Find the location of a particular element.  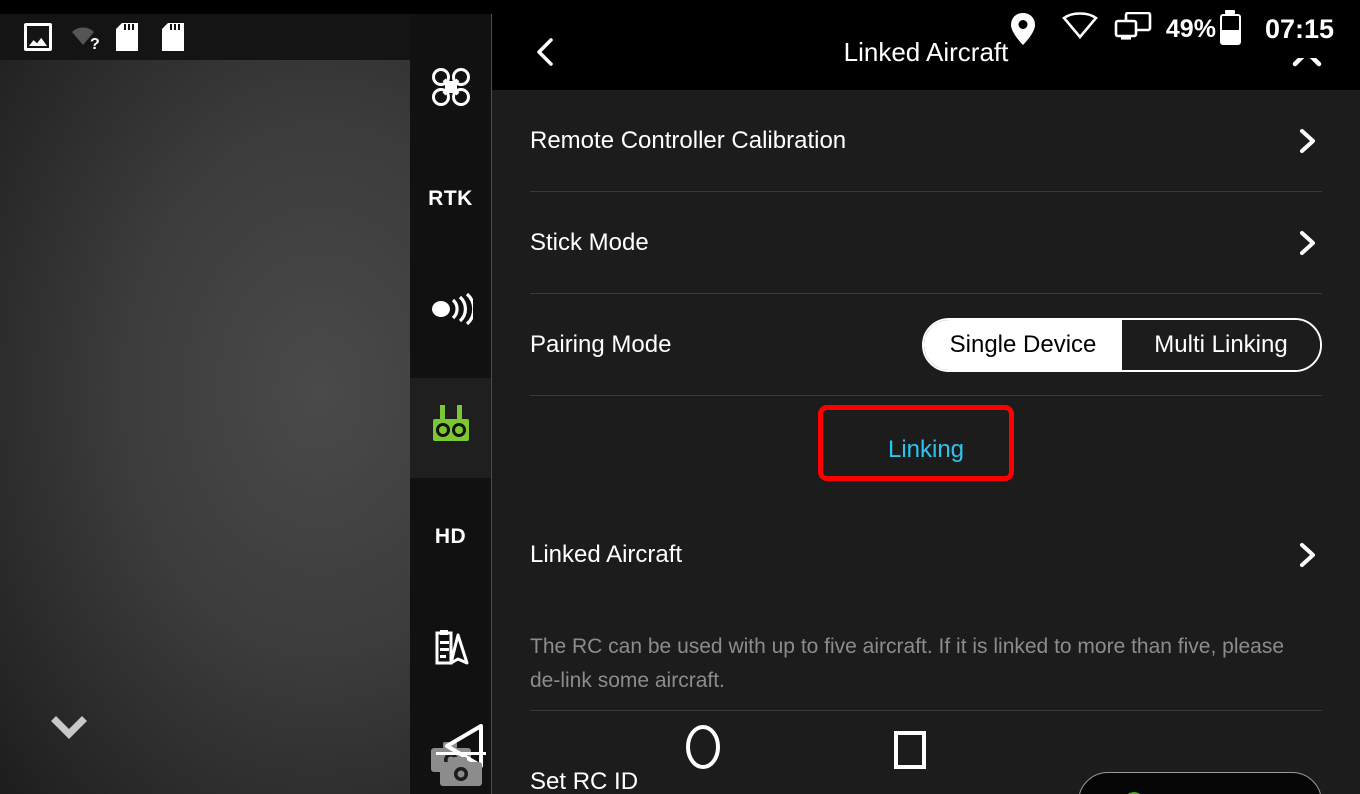

pairing-mode-segmented-control: Single Device Multi Linking is located at coordinates (1122, 344).